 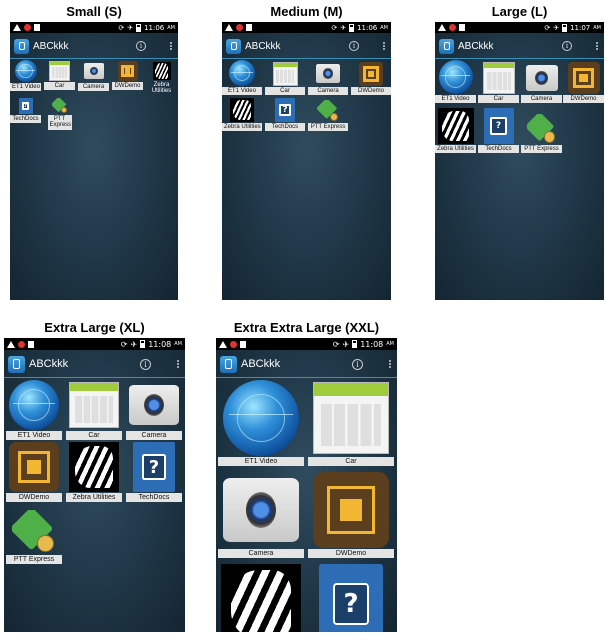 I want to click on app-label: Zebra Utilities, so click(x=161, y=88).